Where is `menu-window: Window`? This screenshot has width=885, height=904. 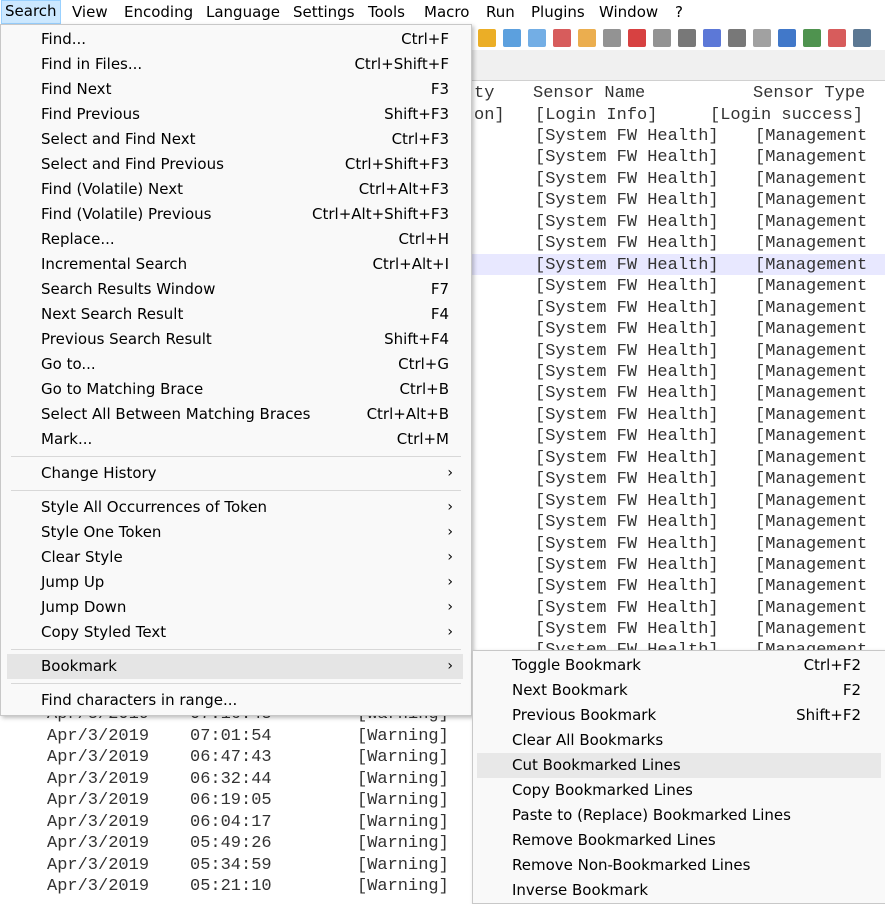 menu-window: Window is located at coordinates (628, 12).